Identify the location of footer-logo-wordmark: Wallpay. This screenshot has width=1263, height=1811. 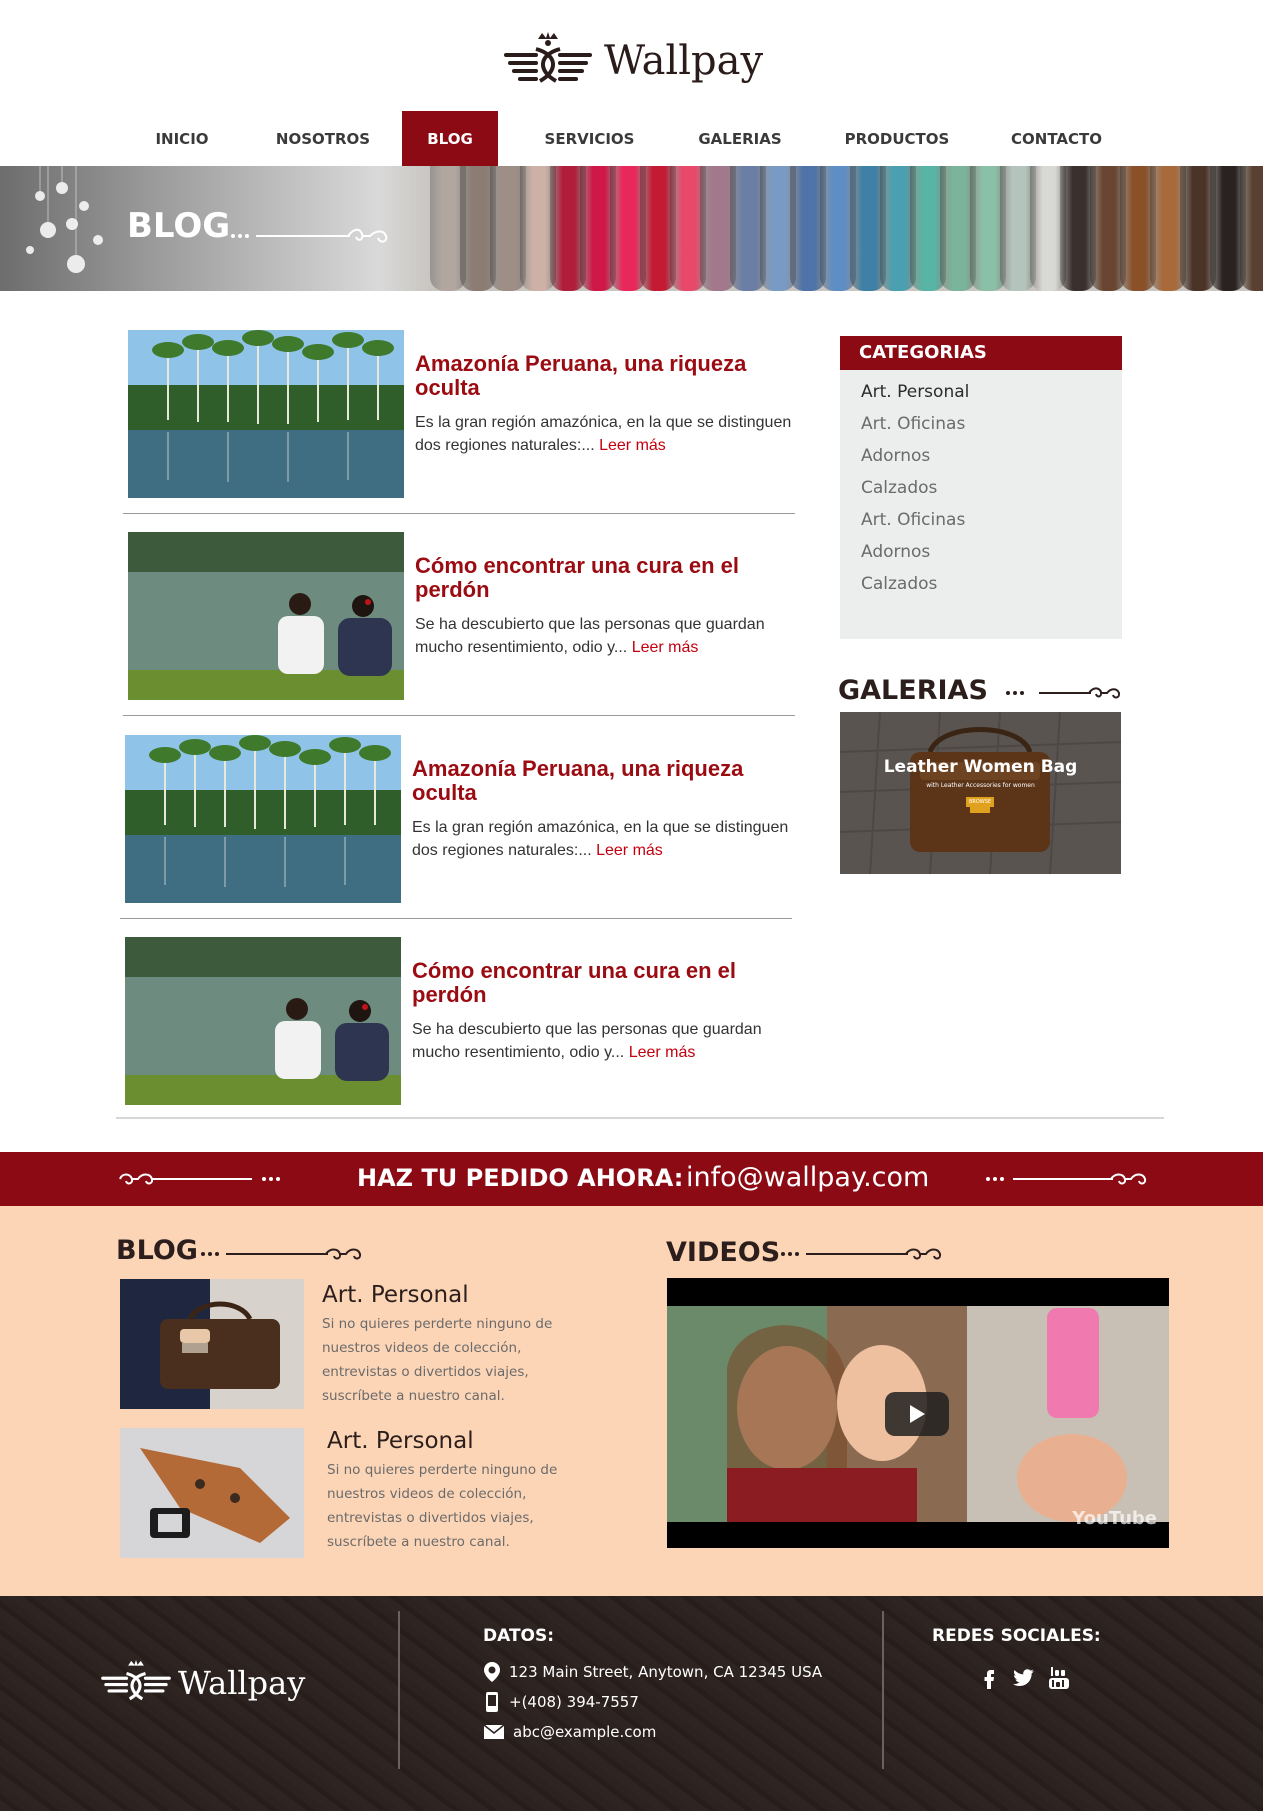
(242, 1683).